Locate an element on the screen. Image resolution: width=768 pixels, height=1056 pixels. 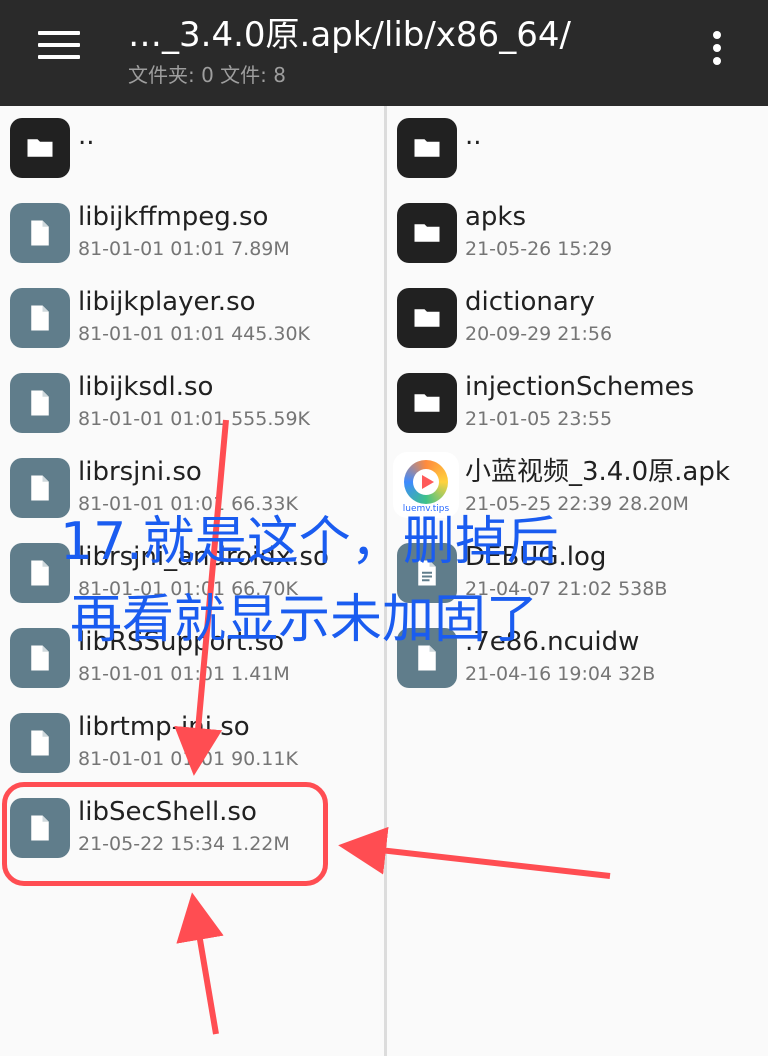
list-item-file: libijksdl.so 81-01-01 01:01 555.59K is located at coordinates (192, 403).